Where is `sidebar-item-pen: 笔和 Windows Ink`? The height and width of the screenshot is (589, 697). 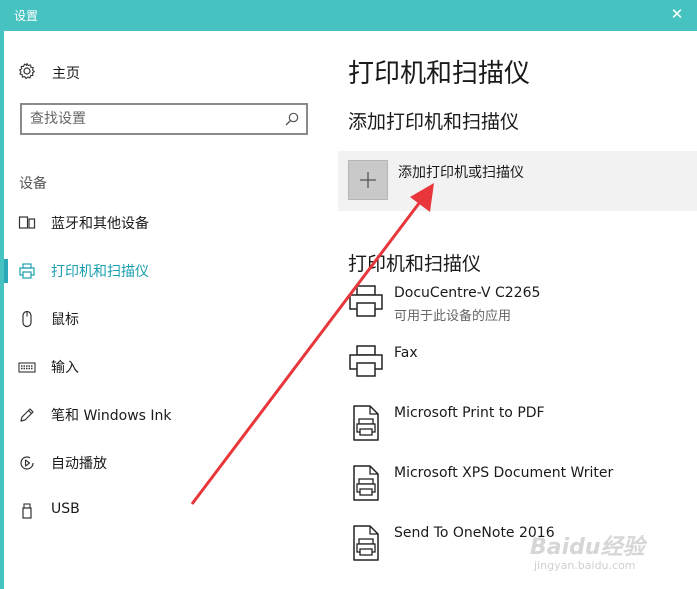
sidebar-item-pen: 笔和 Windows Ink is located at coordinates (166, 415).